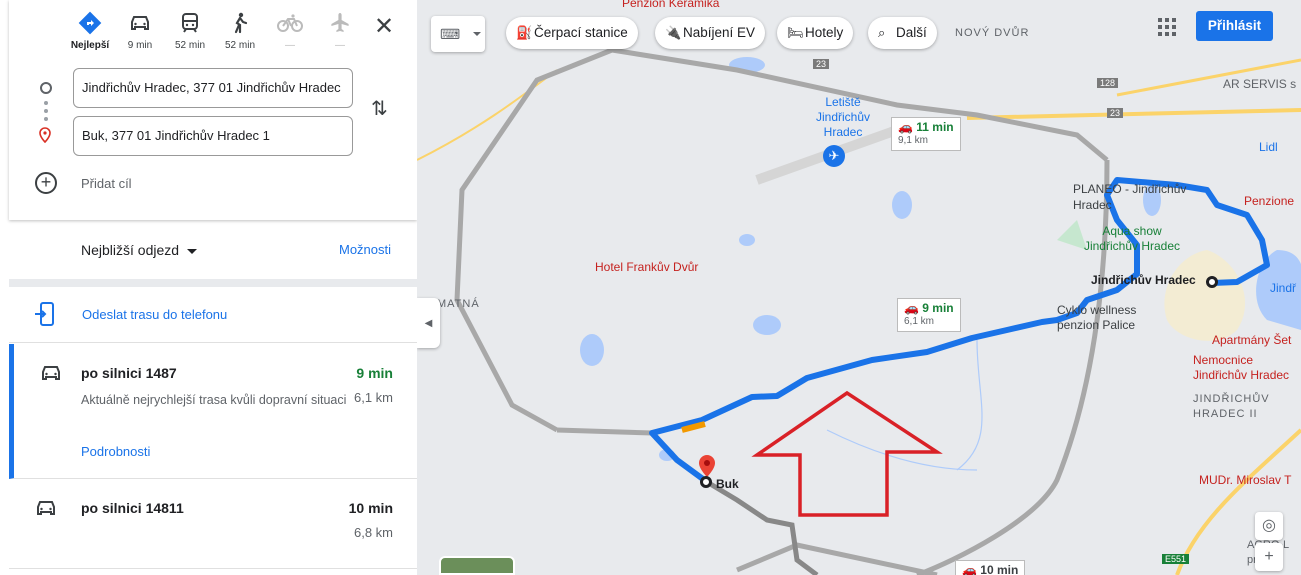 The image size is (1301, 575). What do you see at coordinates (130, 250) in the screenshot?
I see `depart-label: Nejbližší odjezd` at bounding box center [130, 250].